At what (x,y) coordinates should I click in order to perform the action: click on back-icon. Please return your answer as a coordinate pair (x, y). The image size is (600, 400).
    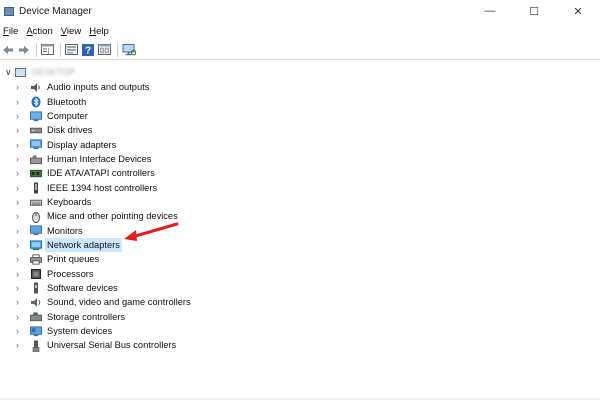
    Looking at the image, I should click on (8, 50).